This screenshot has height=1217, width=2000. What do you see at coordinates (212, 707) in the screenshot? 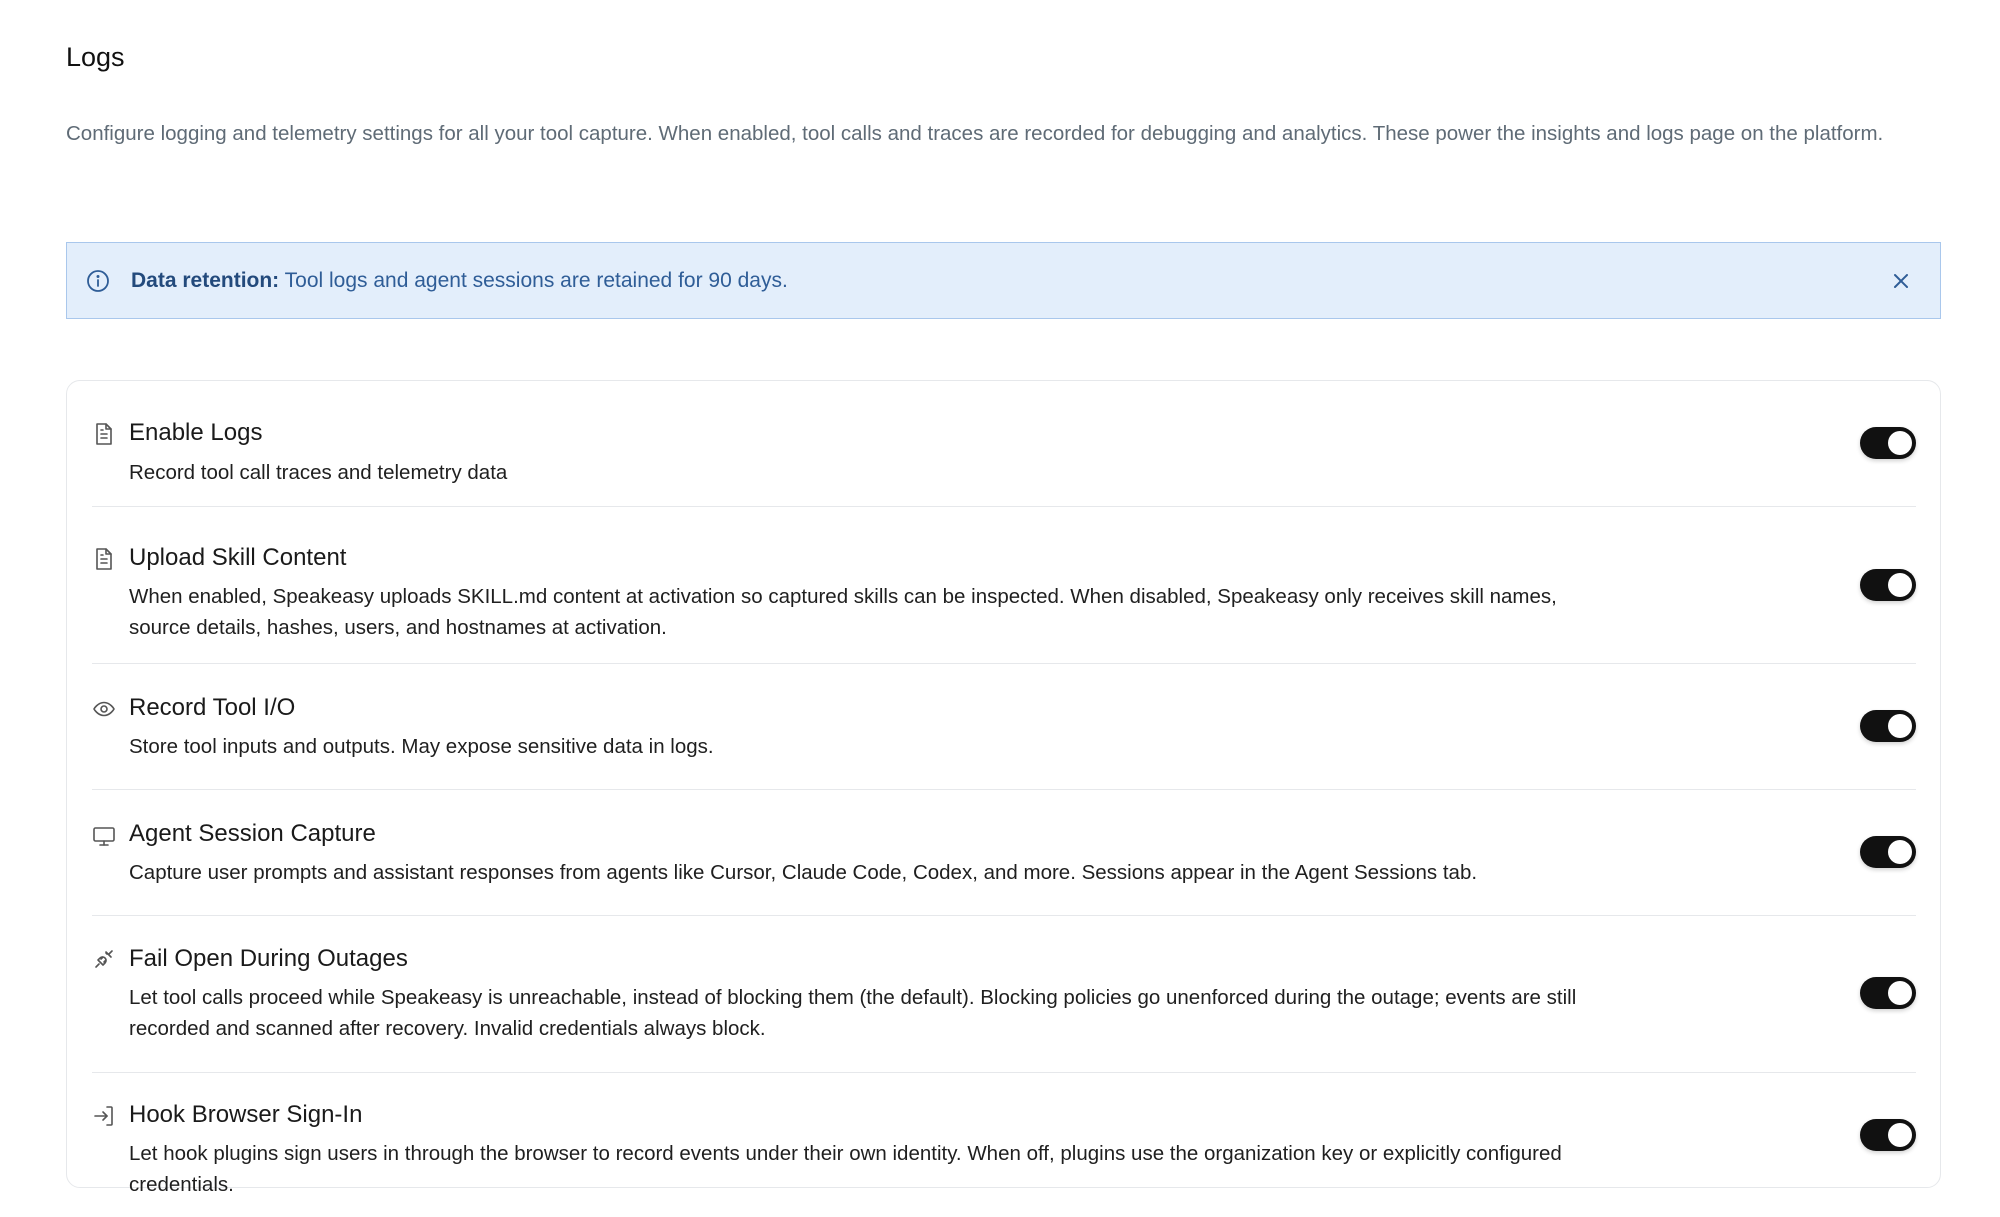
I see `setting-title: Record Tool I/O` at bounding box center [212, 707].